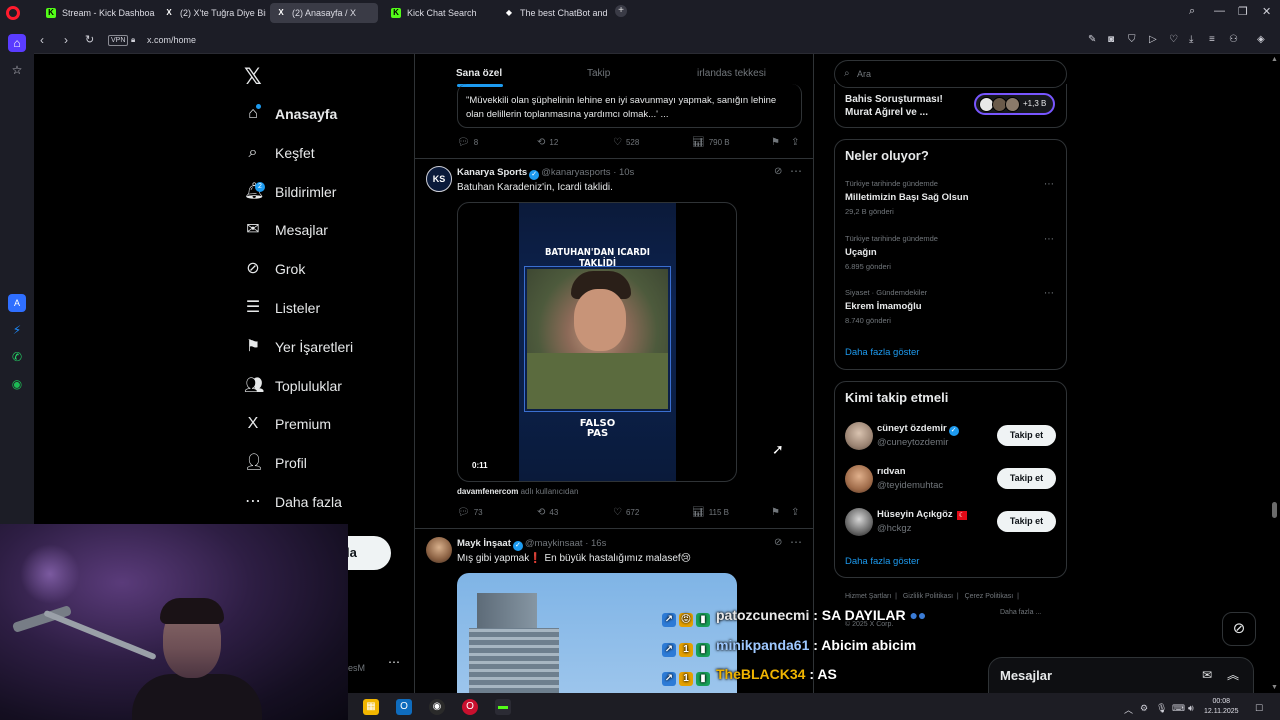 This screenshot has height=720, width=1280. Describe the element at coordinates (989, 596) in the screenshot. I see `footer-link-cookies: Çerez Politikası` at that location.